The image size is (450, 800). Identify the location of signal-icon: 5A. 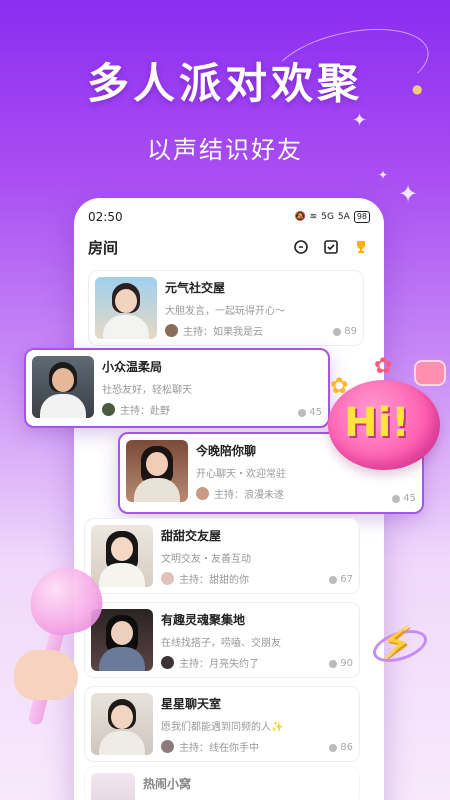
(343, 217).